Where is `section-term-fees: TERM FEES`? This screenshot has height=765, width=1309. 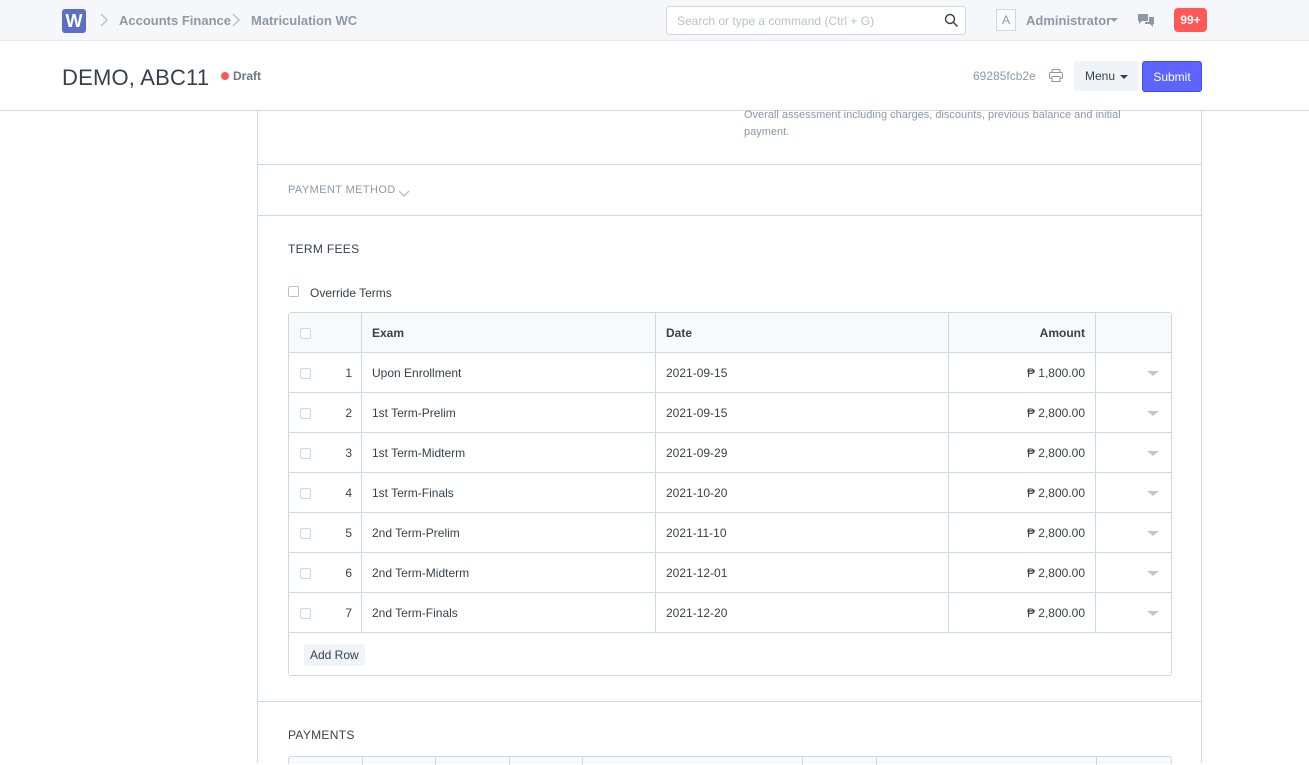
section-term-fees: TERM FEES is located at coordinates (324, 249).